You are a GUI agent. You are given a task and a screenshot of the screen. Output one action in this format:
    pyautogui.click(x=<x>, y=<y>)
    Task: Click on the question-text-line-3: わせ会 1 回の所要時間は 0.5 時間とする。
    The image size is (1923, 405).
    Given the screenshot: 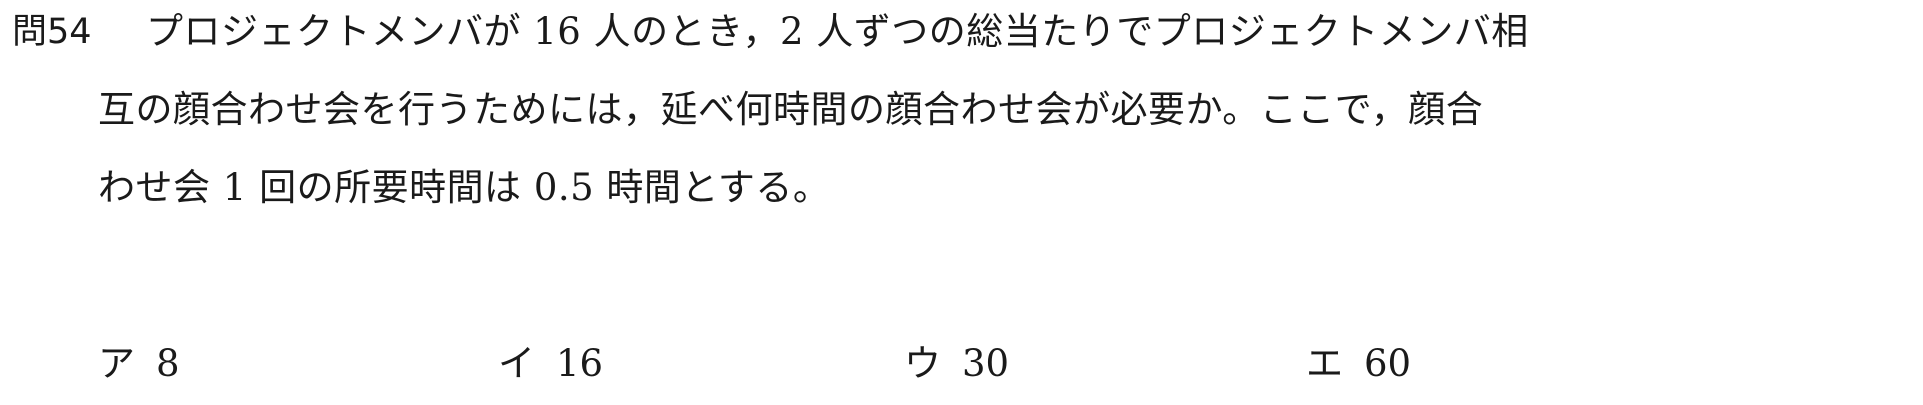 What is the action you would take?
    pyautogui.click(x=464, y=187)
    